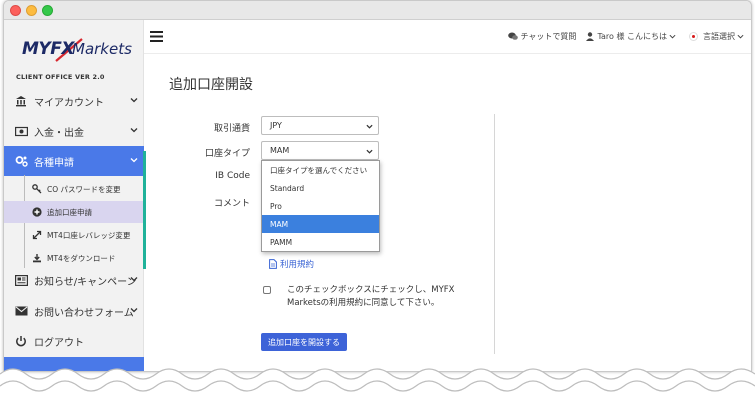 This screenshot has width=755, height=398. Describe the element at coordinates (69, 103) in the screenshot. I see `sidebar-item-label: マイアカウント` at that location.